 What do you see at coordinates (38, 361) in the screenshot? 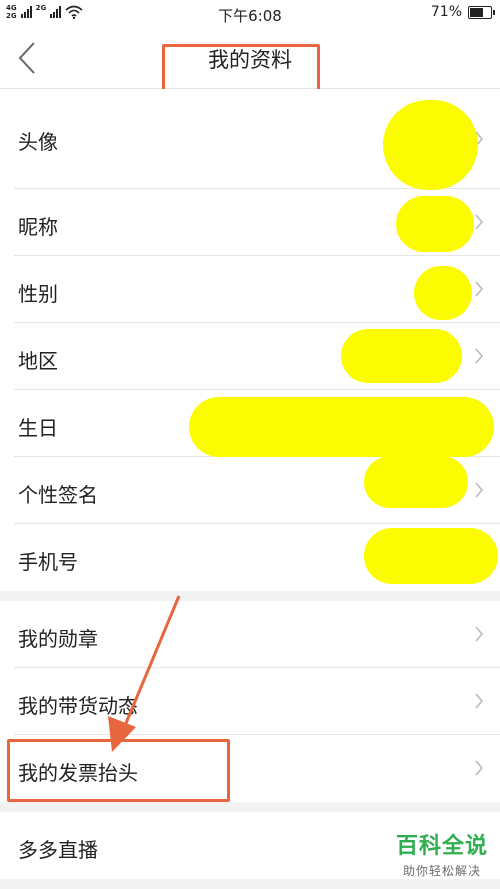
I see `row-label: 地区` at bounding box center [38, 361].